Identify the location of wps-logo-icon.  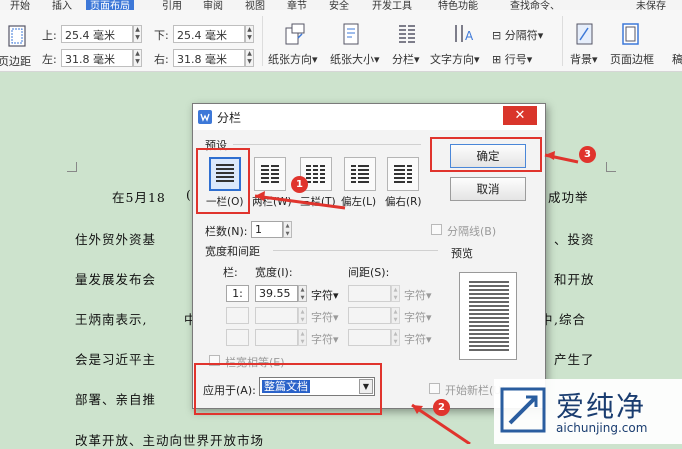
(205, 117).